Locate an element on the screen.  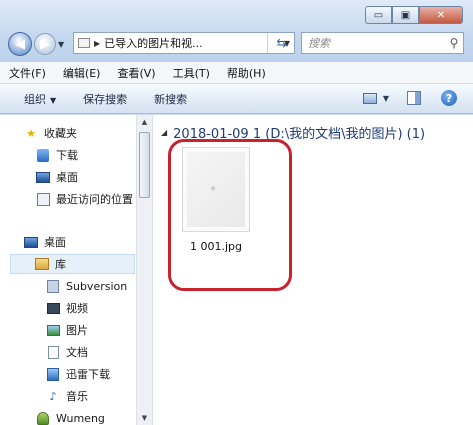
nav-music: ♪ 音乐 is located at coordinates (67, 396).